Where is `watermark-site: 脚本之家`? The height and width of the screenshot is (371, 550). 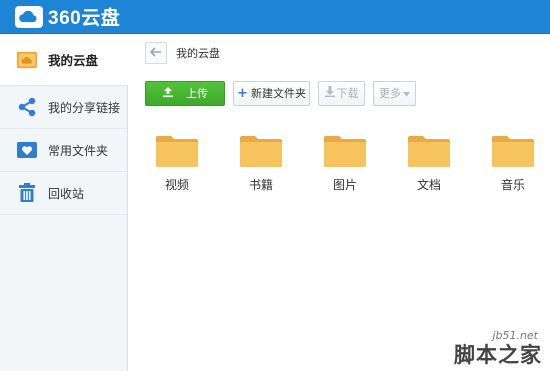 watermark-site: 脚本之家 is located at coordinates (498, 354).